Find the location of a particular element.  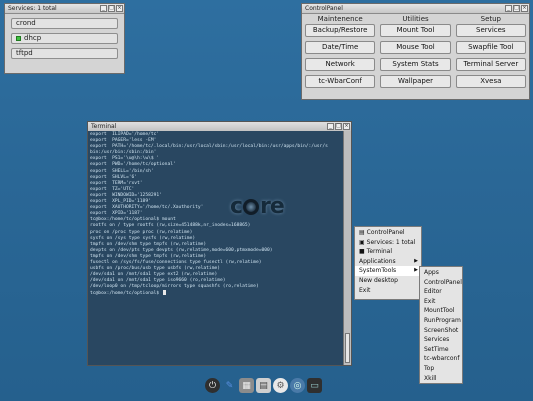

swapfile-tool-button: Swapfile Tool is located at coordinates (490, 47).